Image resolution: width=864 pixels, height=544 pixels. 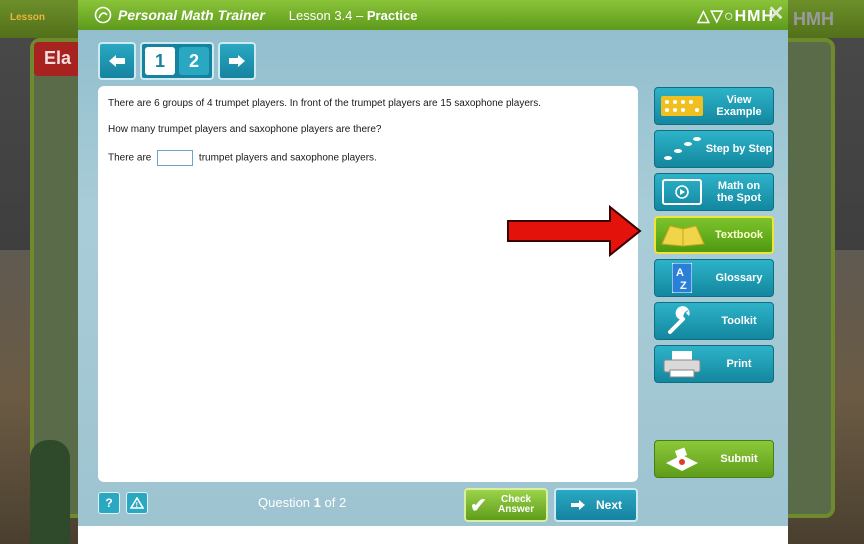 What do you see at coordinates (57, 59) in the screenshot?
I see `background-title: Ela` at bounding box center [57, 59].